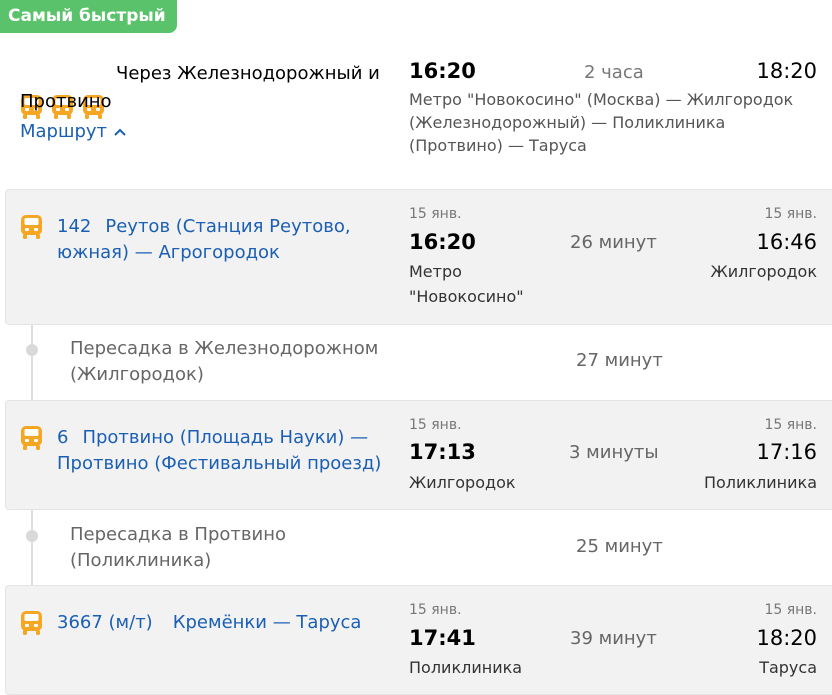  I want to click on route-number: 6, so click(62, 437).